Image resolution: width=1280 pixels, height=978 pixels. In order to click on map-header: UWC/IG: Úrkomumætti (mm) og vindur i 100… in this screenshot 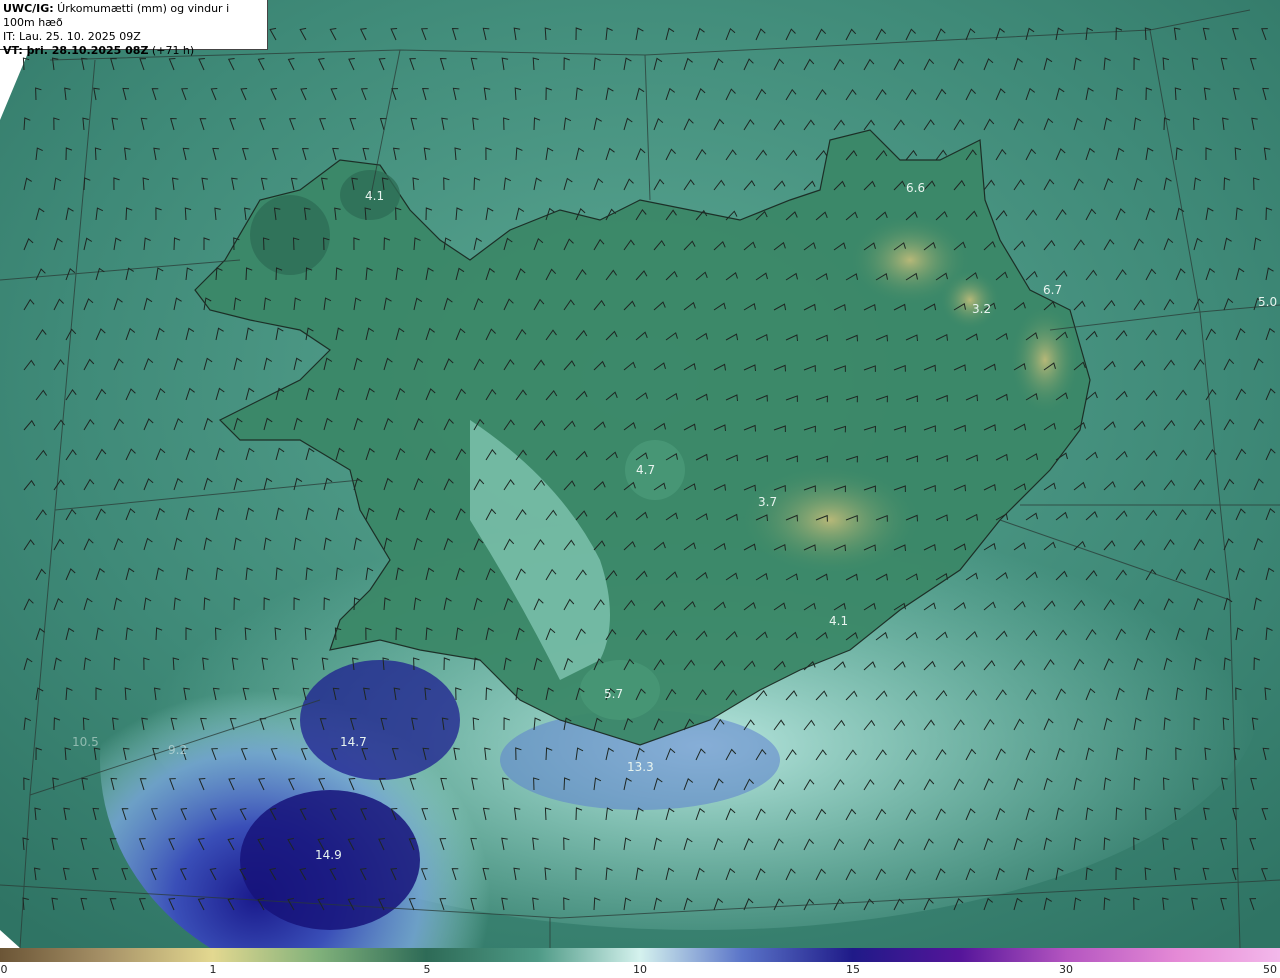, I will do `click(134, 28)`.